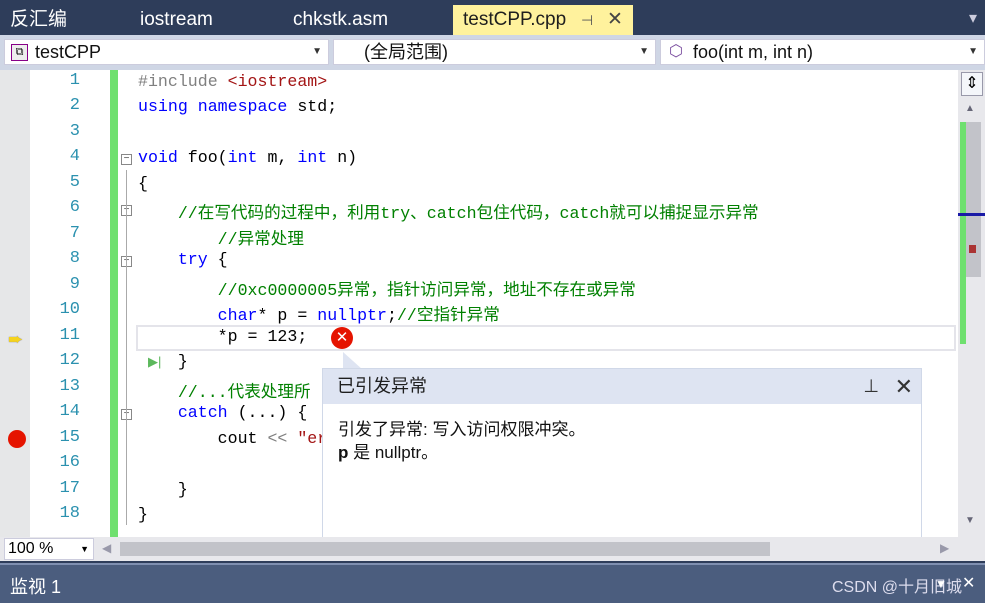  Describe the element at coordinates (74, 80) in the screenshot. I see `line-number: 1` at that location.